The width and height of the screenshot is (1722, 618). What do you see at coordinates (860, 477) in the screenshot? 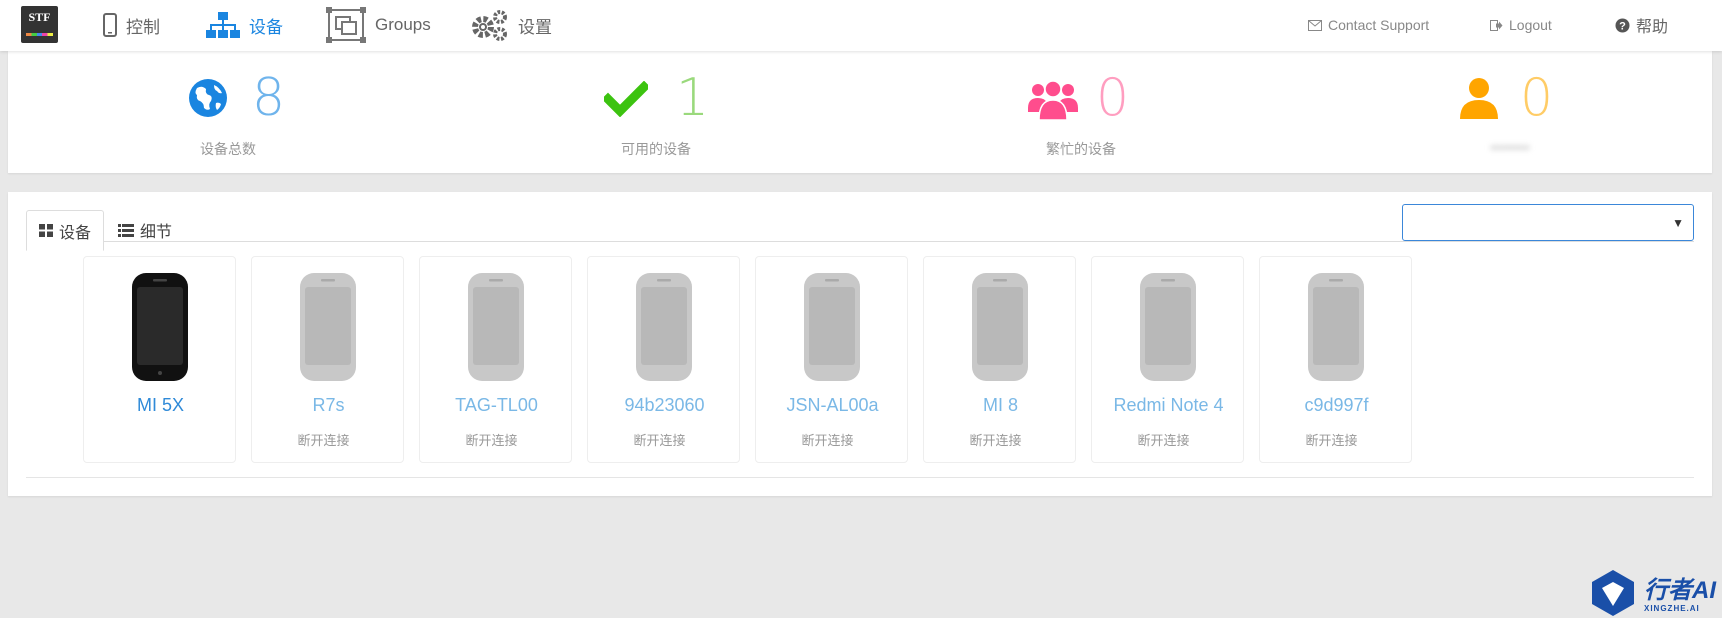
I see `panel-divider` at bounding box center [860, 477].